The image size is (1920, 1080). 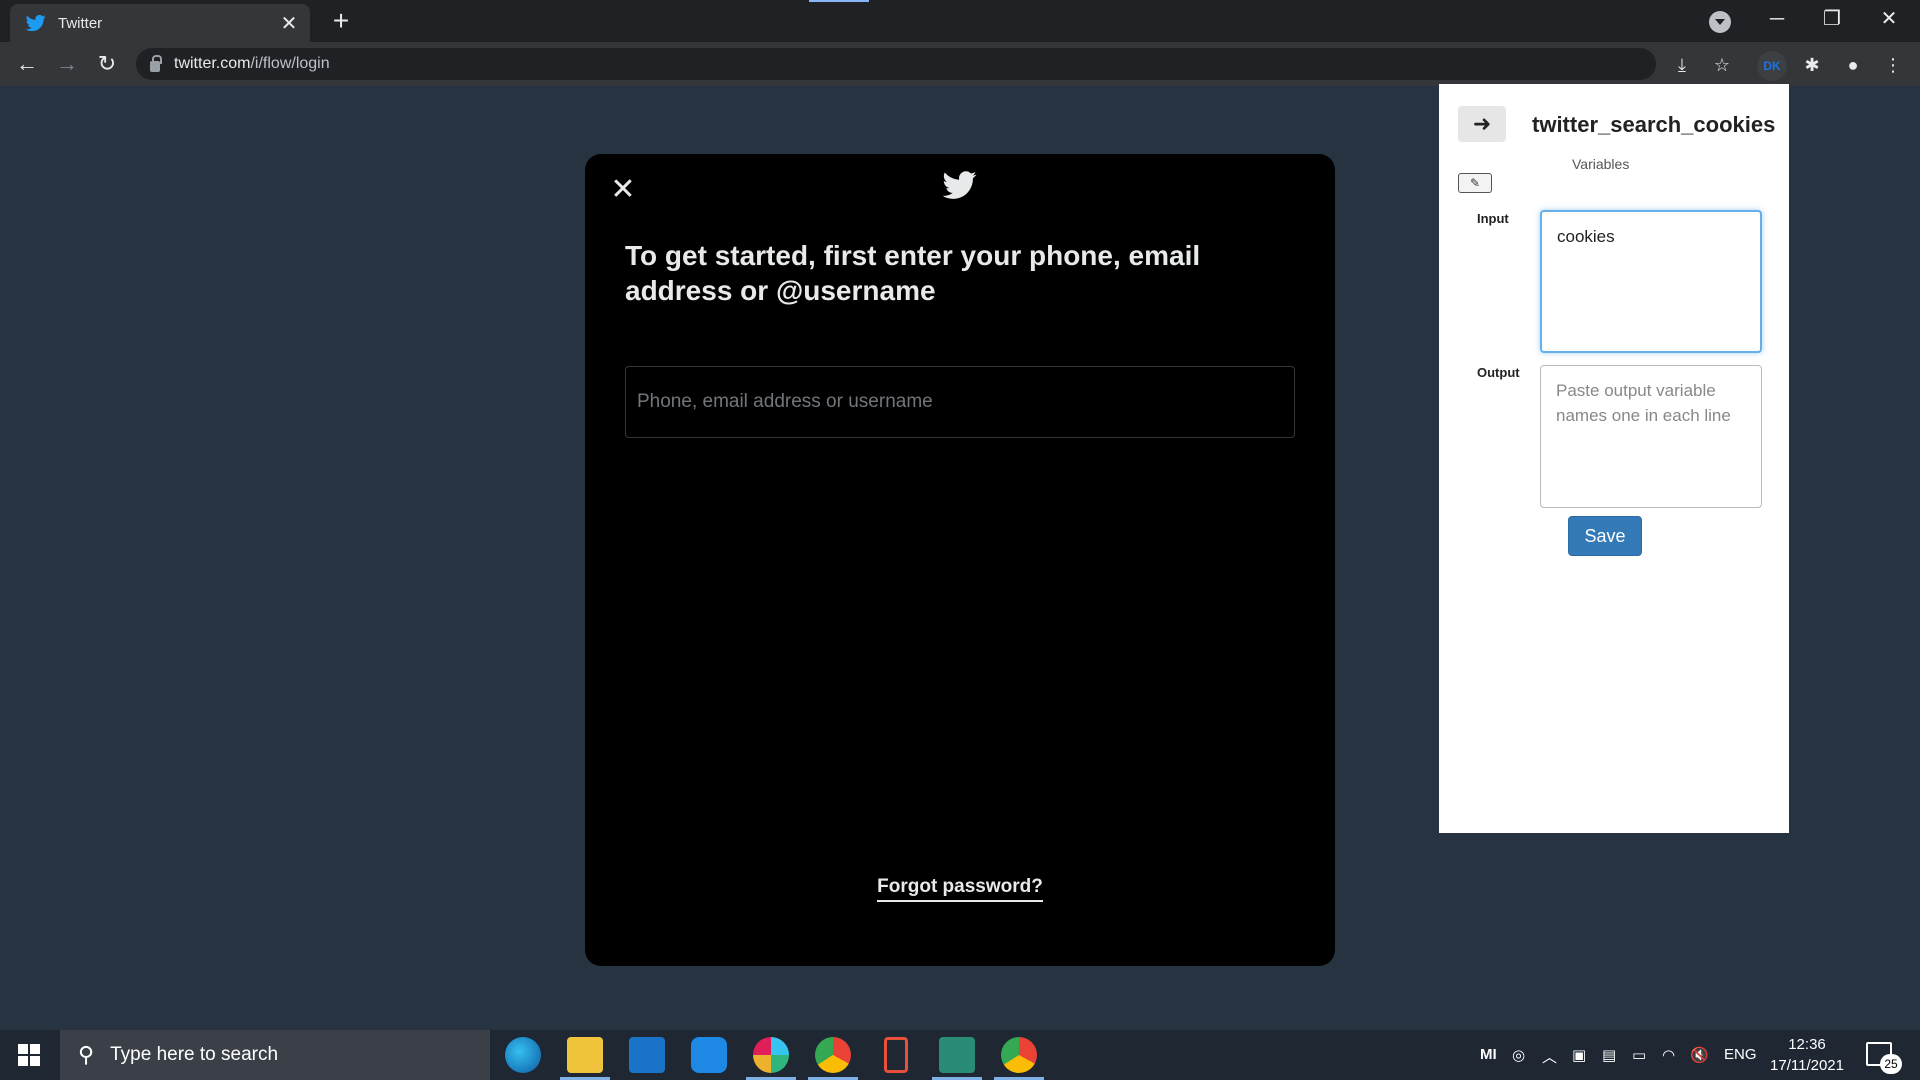 I want to click on tab-activity-indicator, so click(x=839, y=1).